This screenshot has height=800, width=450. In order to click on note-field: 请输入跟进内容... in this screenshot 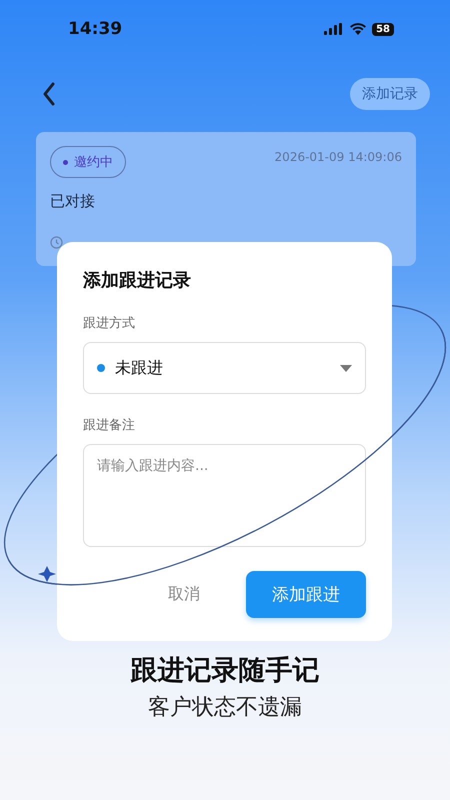, I will do `click(224, 495)`.